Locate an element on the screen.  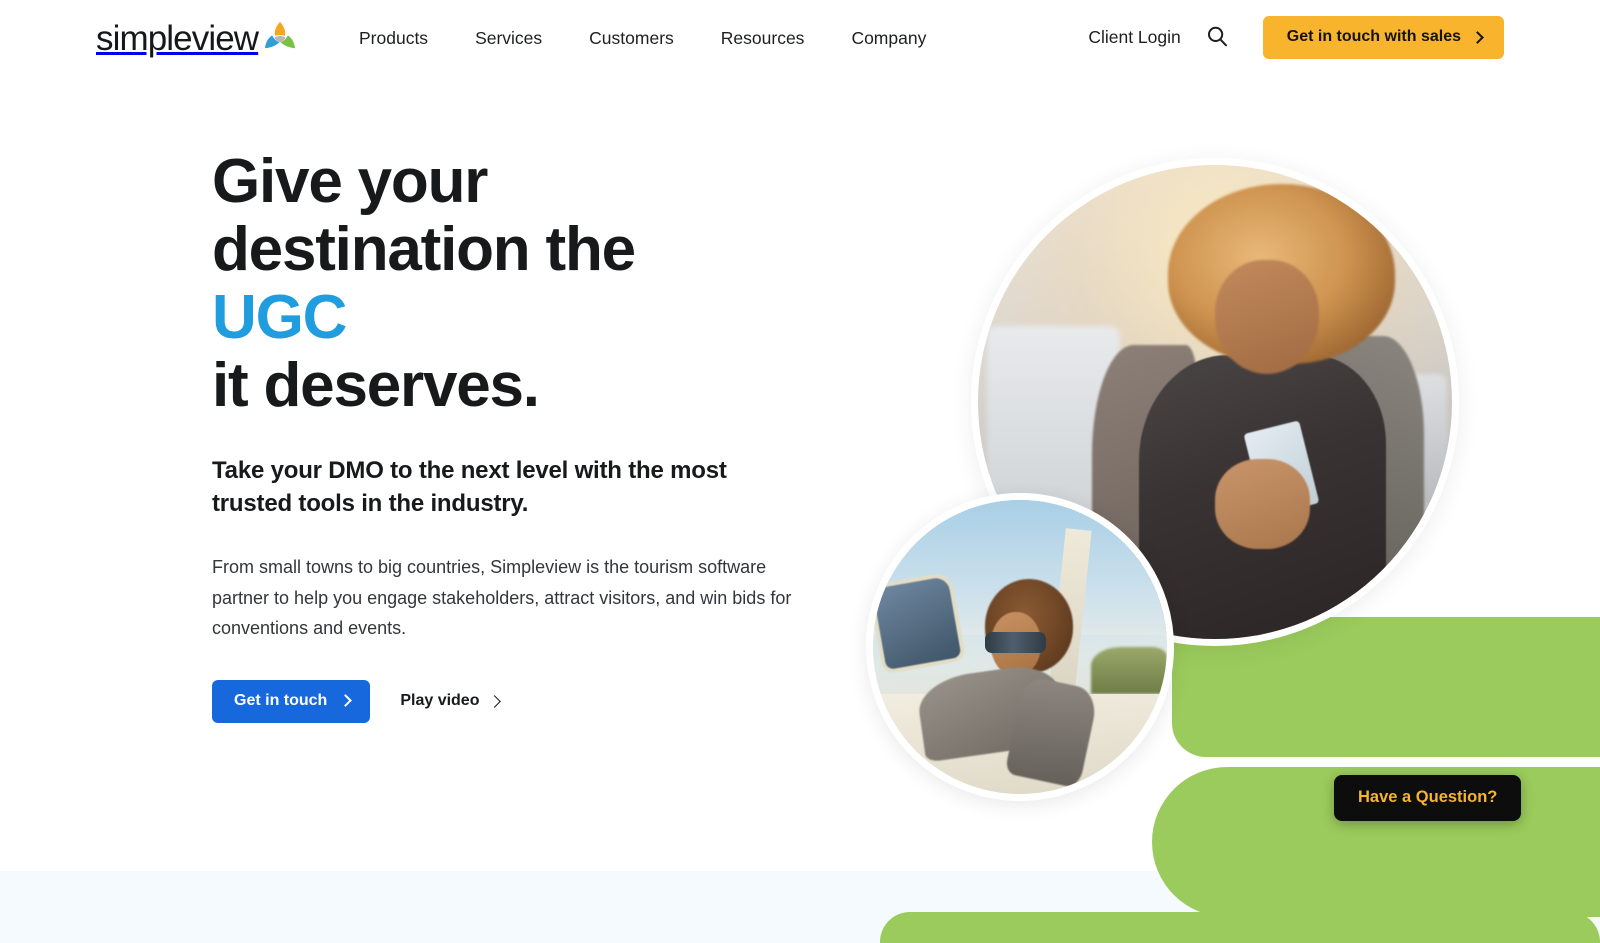
header-actions: Client Login Get in touch with sales is located at coordinates (1296, 37).